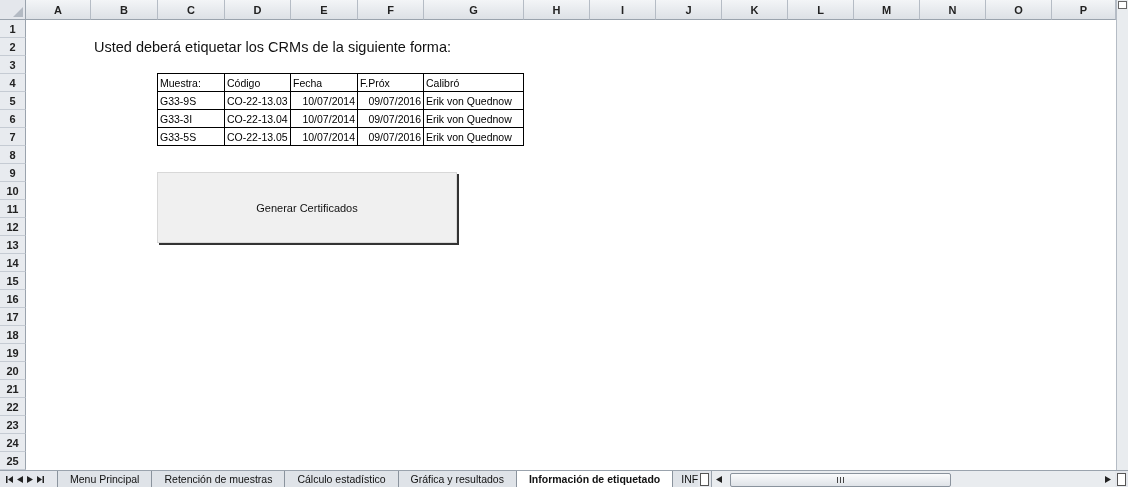  Describe the element at coordinates (13, 245) in the screenshot. I see `row-header: 13` at that location.